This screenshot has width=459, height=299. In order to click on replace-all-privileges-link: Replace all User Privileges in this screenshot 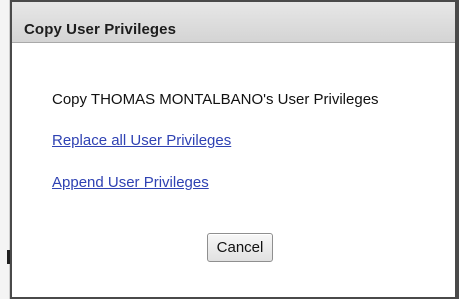, I will do `click(141, 140)`.